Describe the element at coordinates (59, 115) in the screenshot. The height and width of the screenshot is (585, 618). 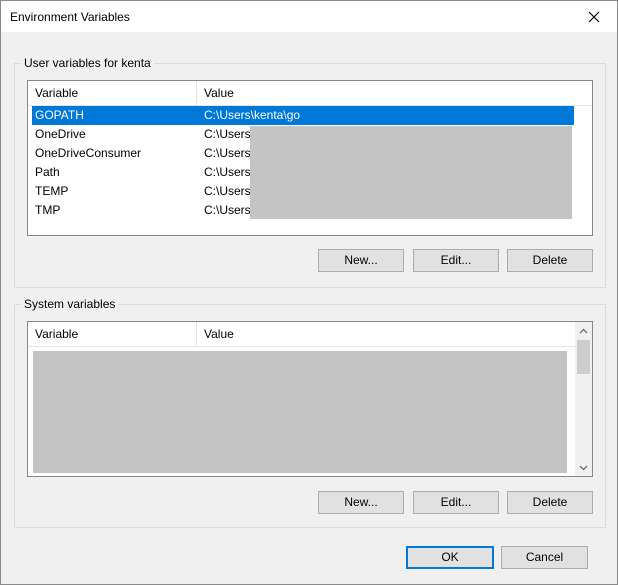
I see `variable-name: GOPATH` at that location.